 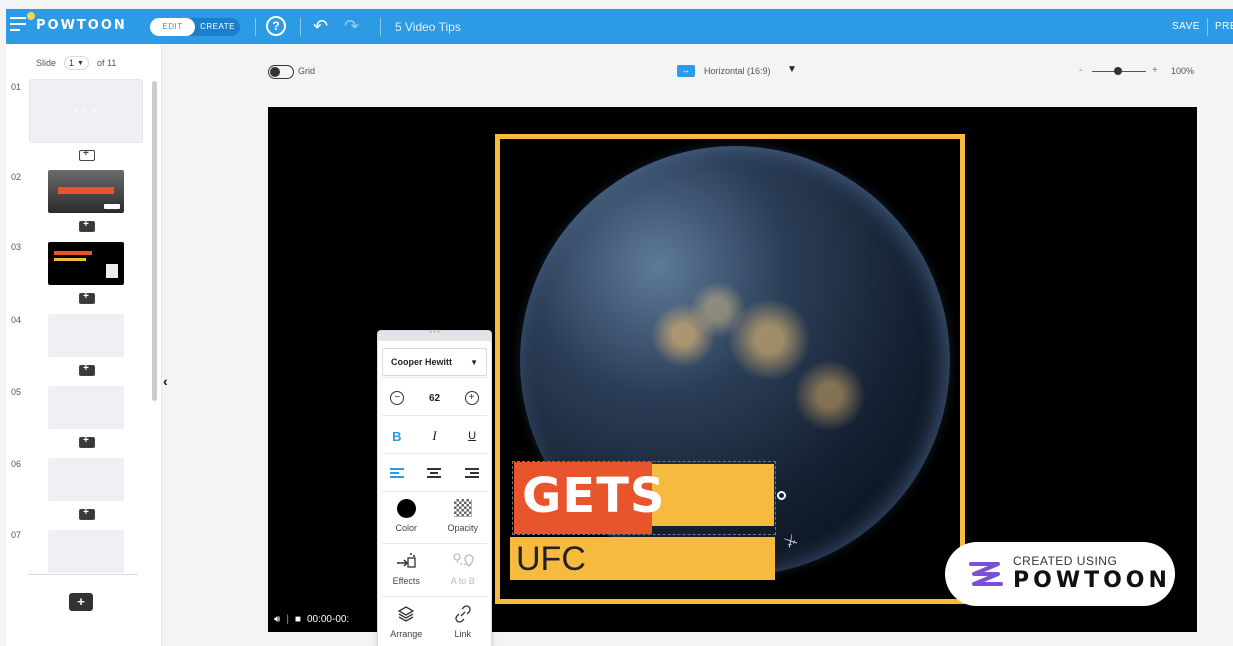 What do you see at coordinates (1186, 26) in the screenshot?
I see `save-button: SAVE` at bounding box center [1186, 26].